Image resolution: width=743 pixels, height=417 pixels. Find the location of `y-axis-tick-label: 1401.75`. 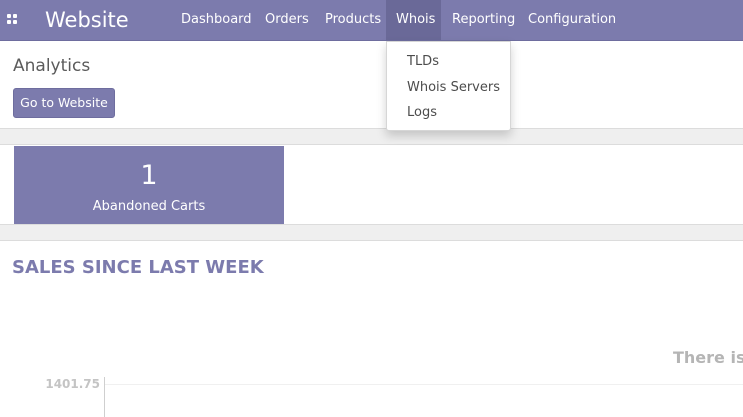

y-axis-tick-label: 1401.75 is located at coordinates (72, 384).